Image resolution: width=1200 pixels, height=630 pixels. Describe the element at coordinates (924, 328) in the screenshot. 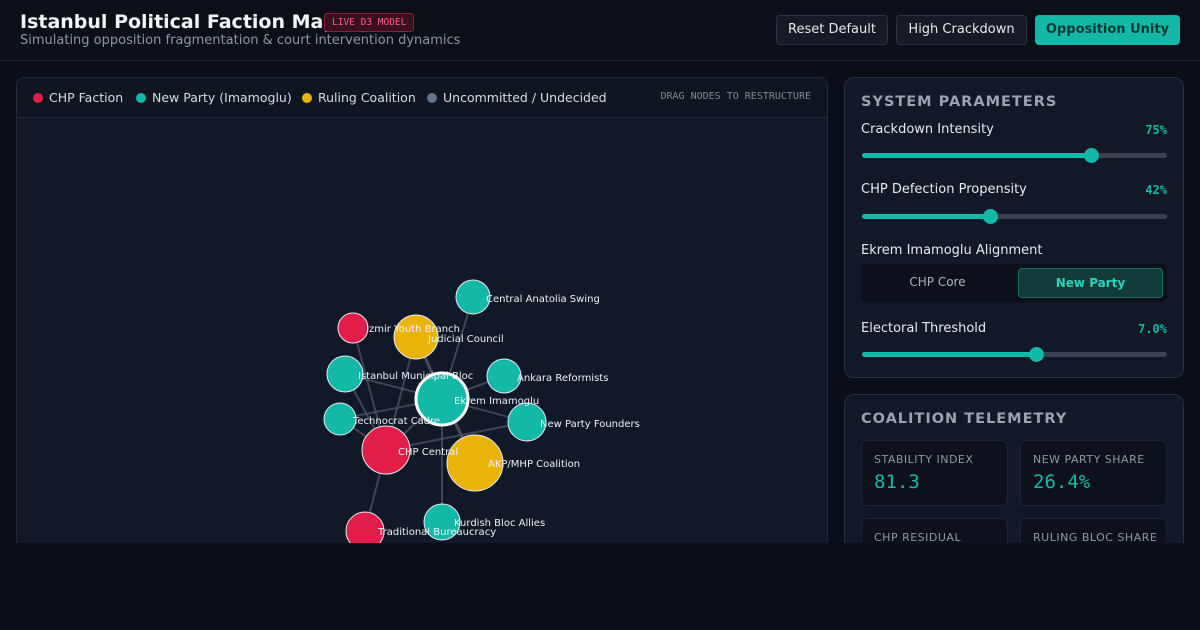

I see `electoral-threshold-label: Electoral Threshold` at that location.